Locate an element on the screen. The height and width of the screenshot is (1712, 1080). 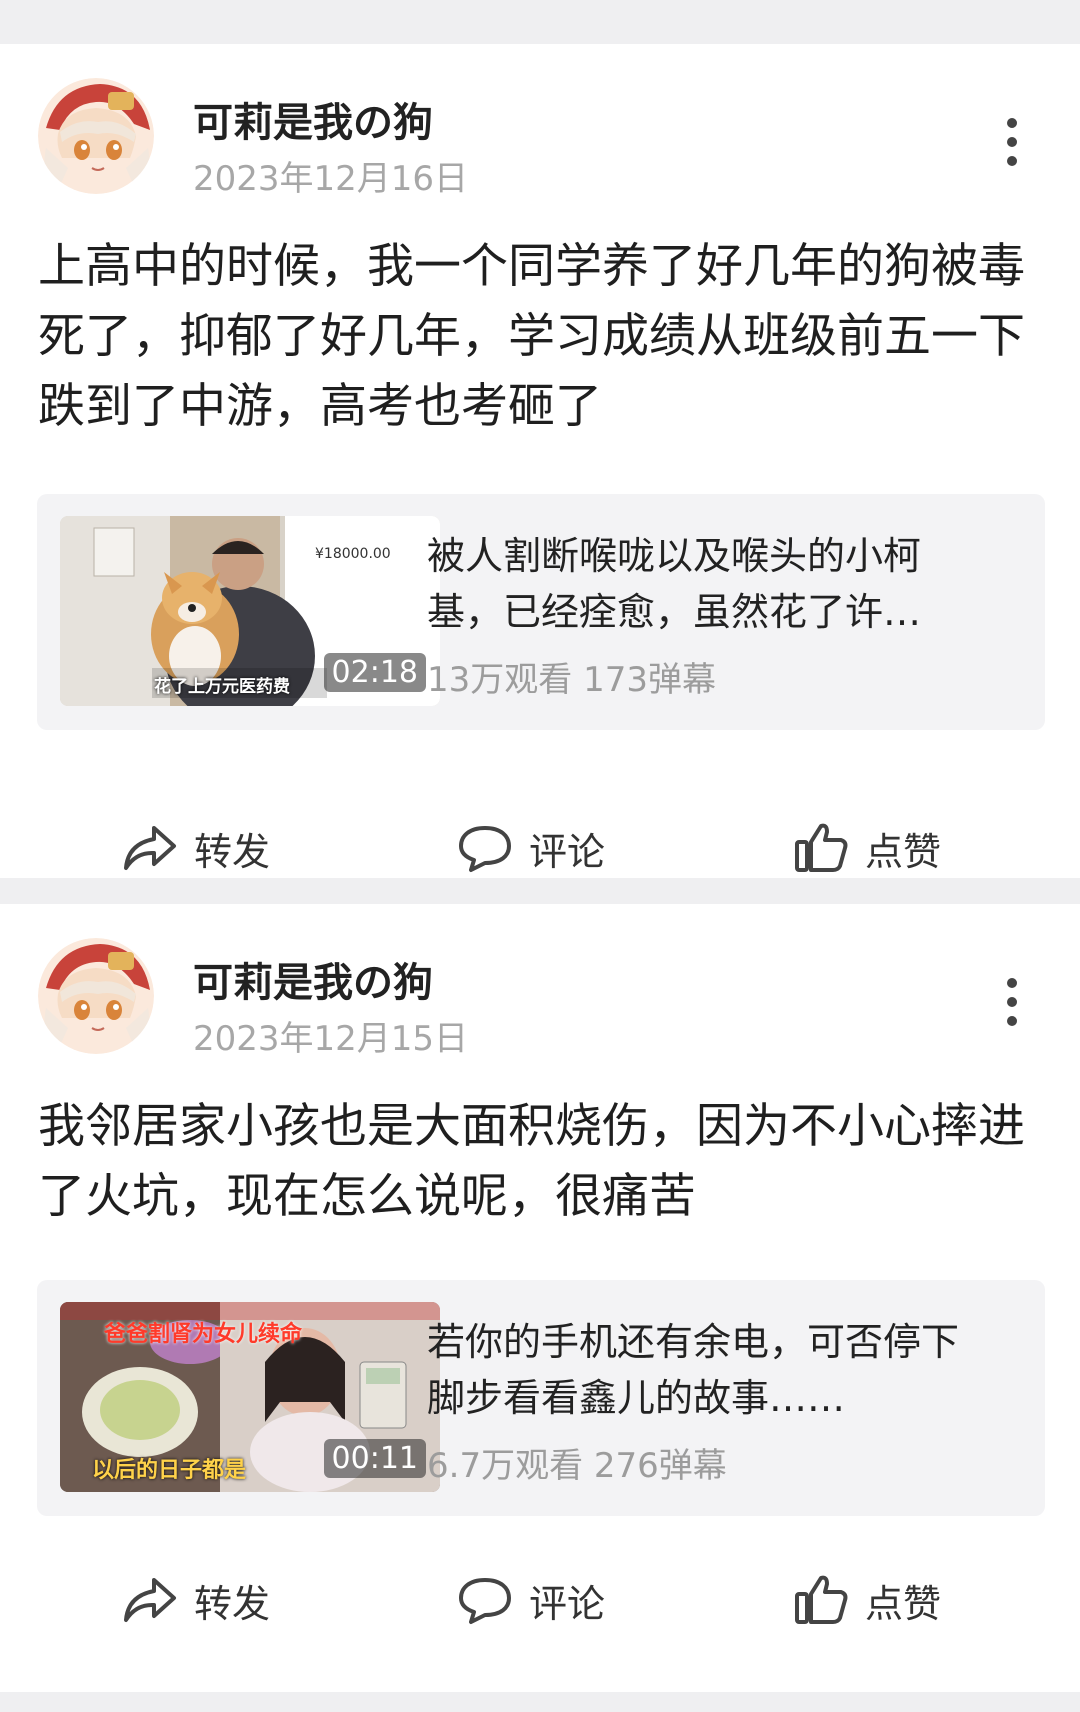
thumbnail-caption-bottom: 以后的日子都是 is located at coordinates (169, 1470).